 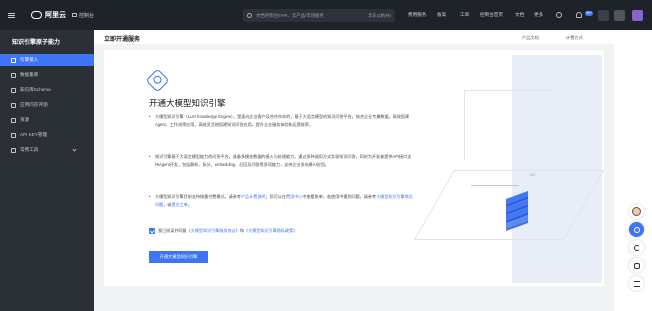 I want to click on knowledge-engine-icon, so click(x=157, y=80).